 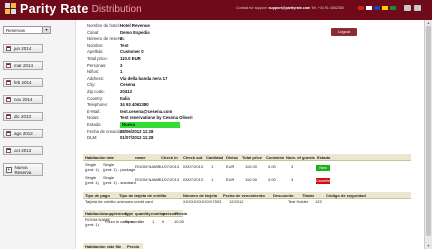 I want to click on scroll-up-icon: ▲, so click(x=428, y=23).